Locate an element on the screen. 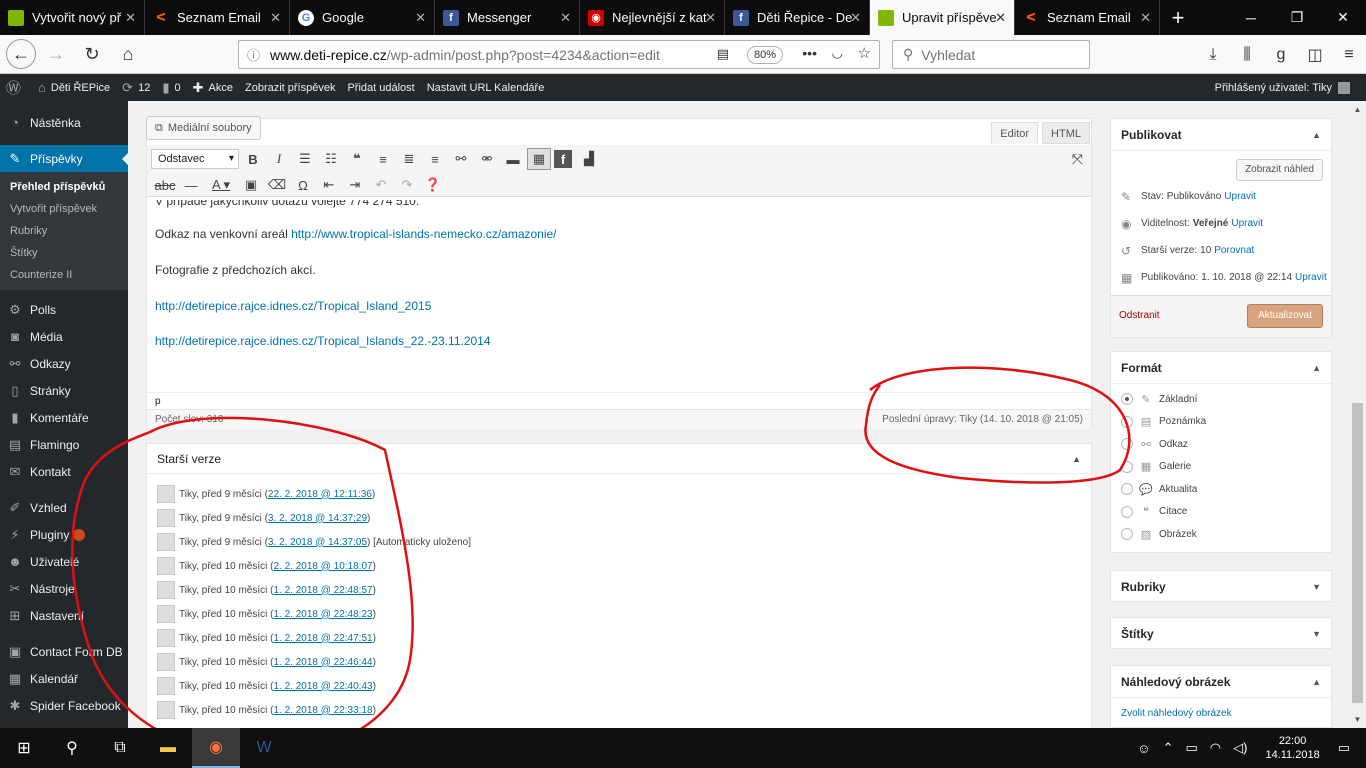 The image size is (1366, 768). more-icon: ••• is located at coordinates (809, 53).